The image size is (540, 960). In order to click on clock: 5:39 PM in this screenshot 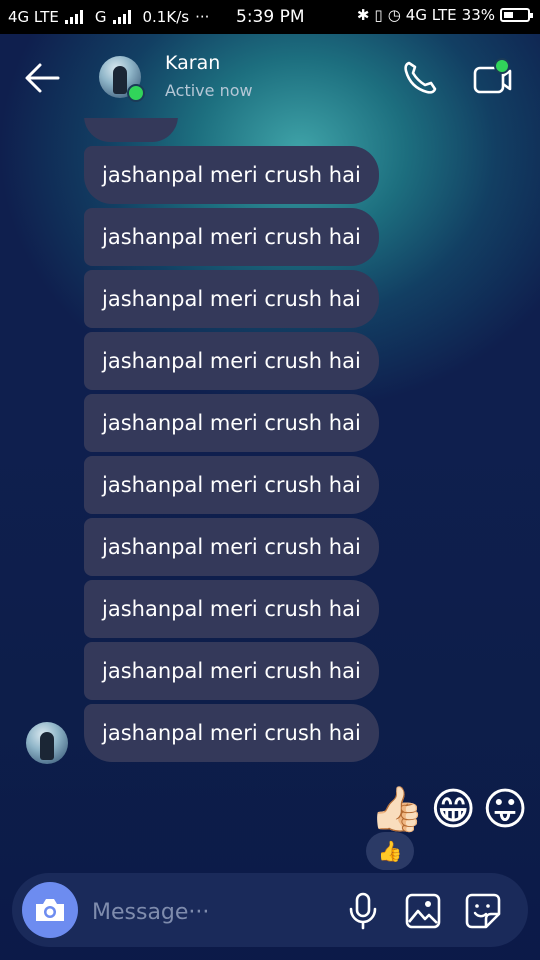, I will do `click(270, 17)`.